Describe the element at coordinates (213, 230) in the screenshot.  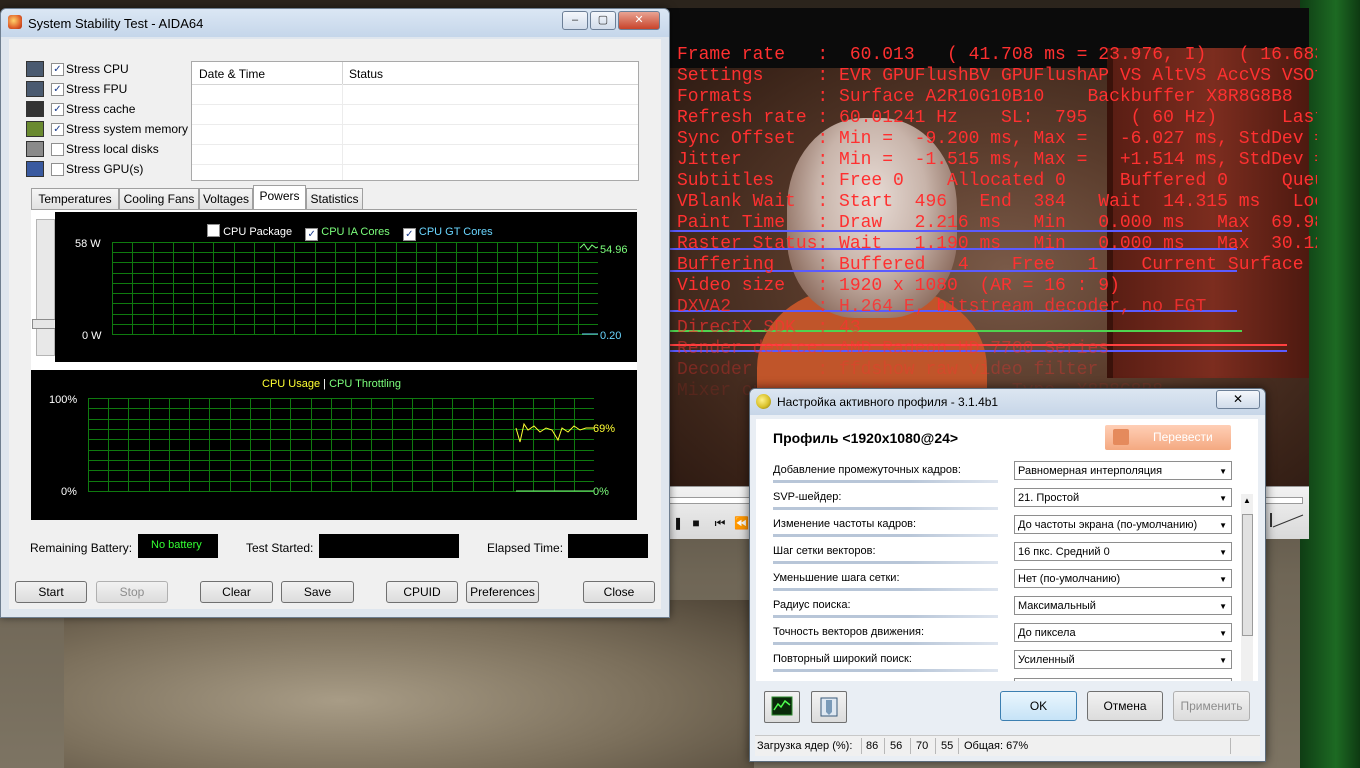
I see `legend-cpu-package-checkbox` at that location.